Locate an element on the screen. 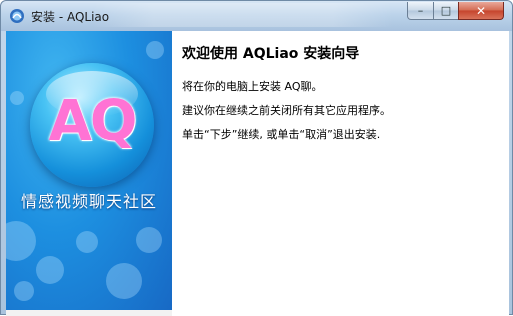  maximize-button: □ is located at coordinates (446, 11).